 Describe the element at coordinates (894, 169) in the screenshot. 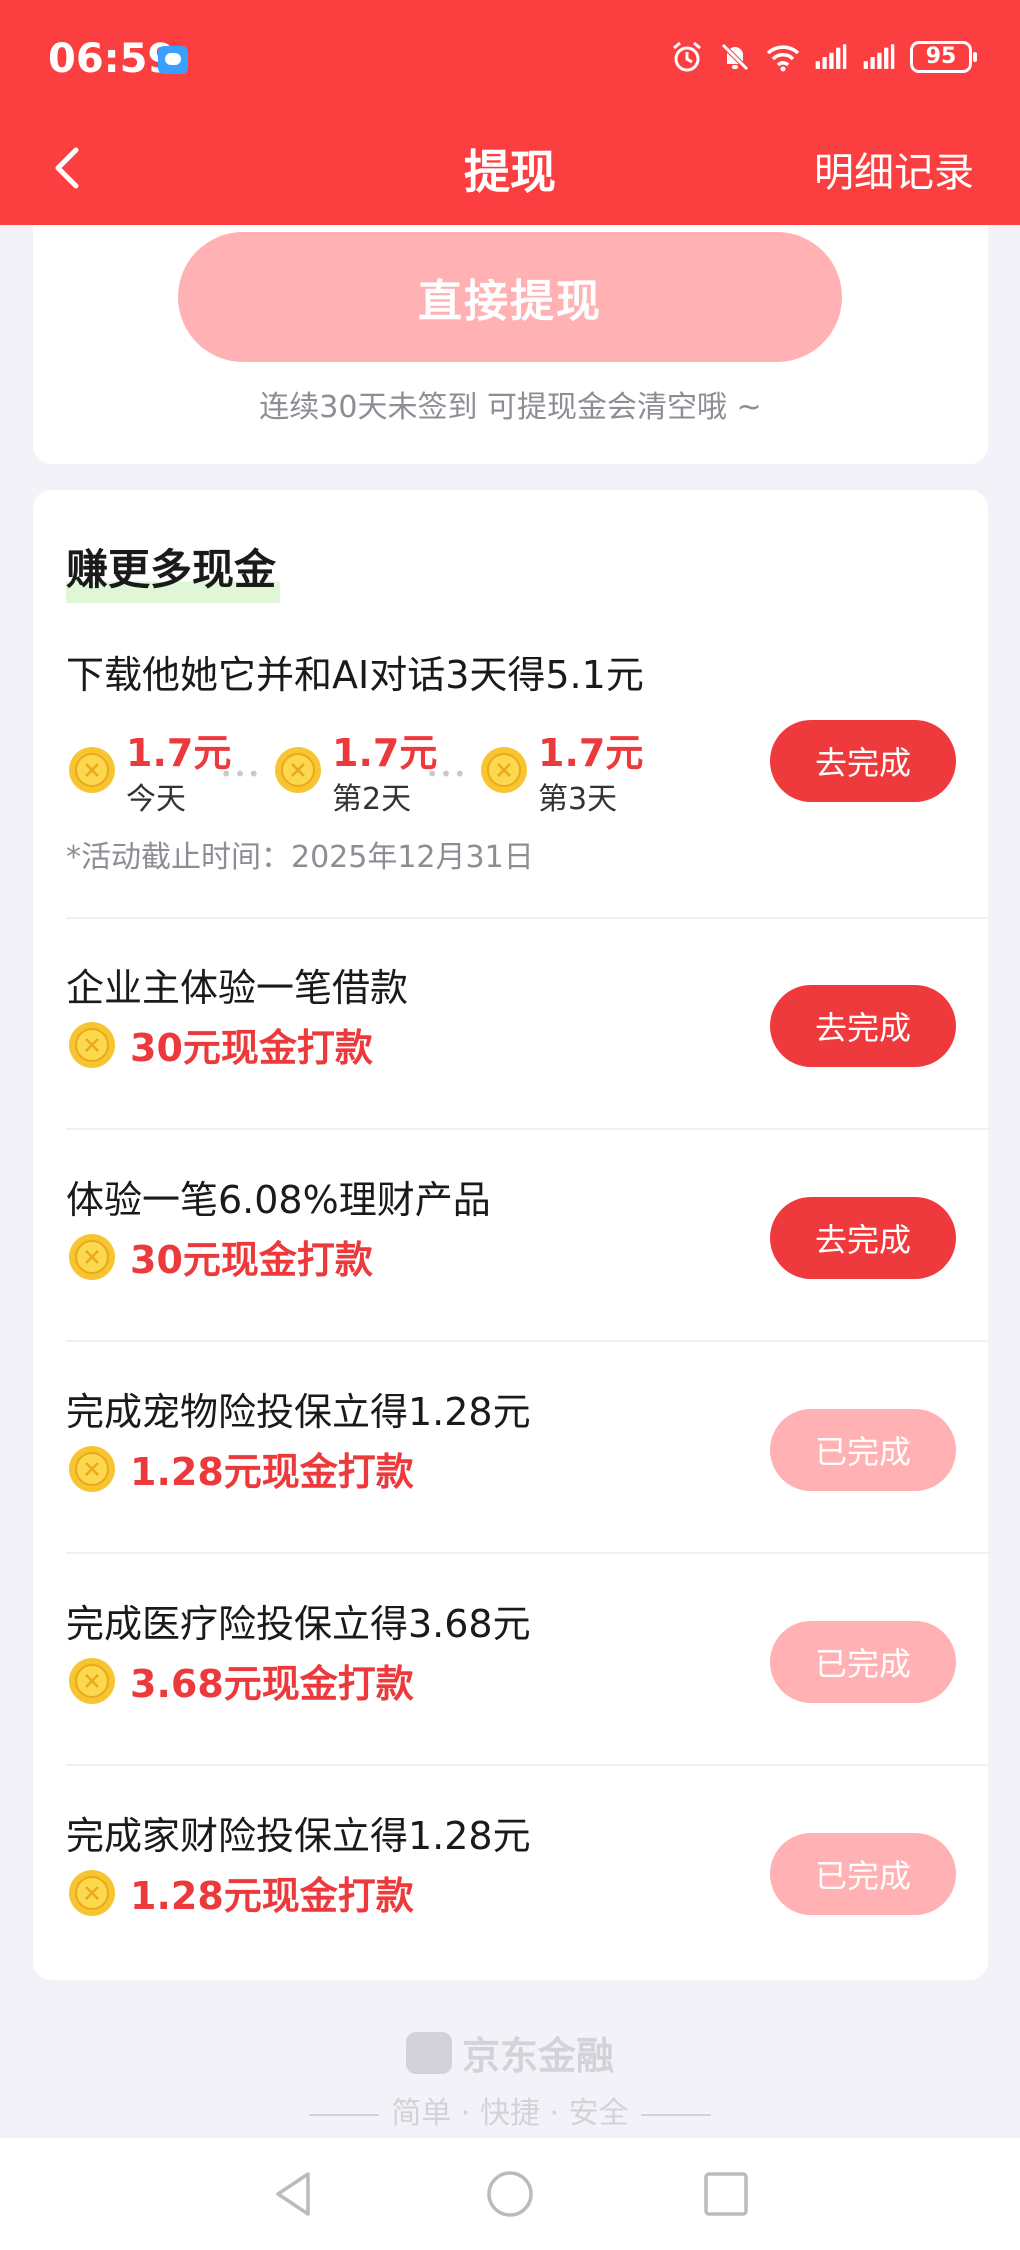

I see `detail-records-link: 明细记录` at that location.